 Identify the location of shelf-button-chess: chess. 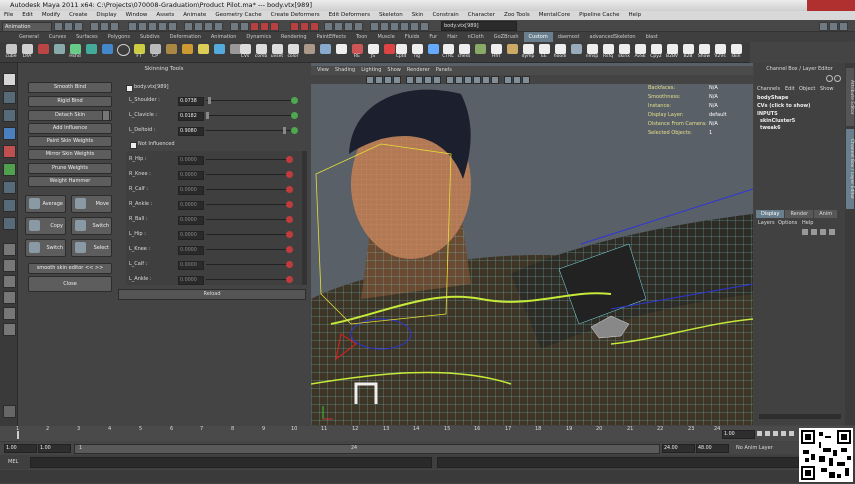
(464, 52).